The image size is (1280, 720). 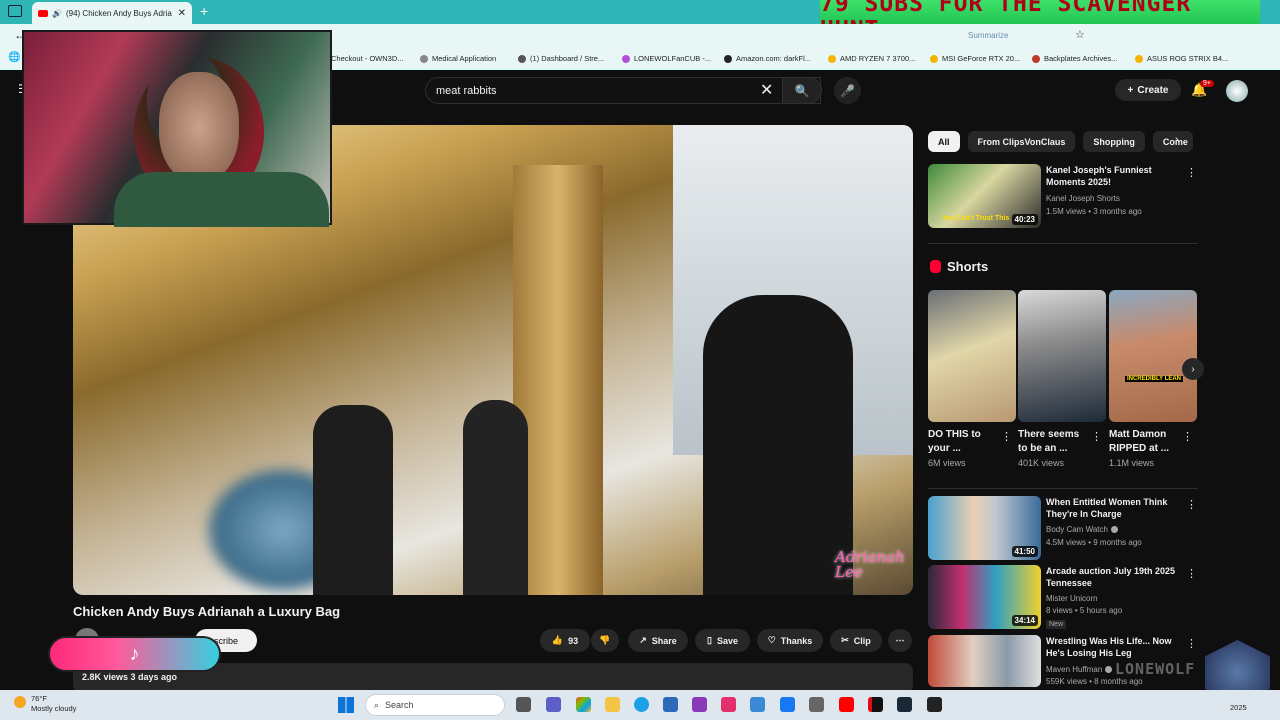 What do you see at coordinates (670, 704) in the screenshot?
I see `store-icon` at bounding box center [670, 704].